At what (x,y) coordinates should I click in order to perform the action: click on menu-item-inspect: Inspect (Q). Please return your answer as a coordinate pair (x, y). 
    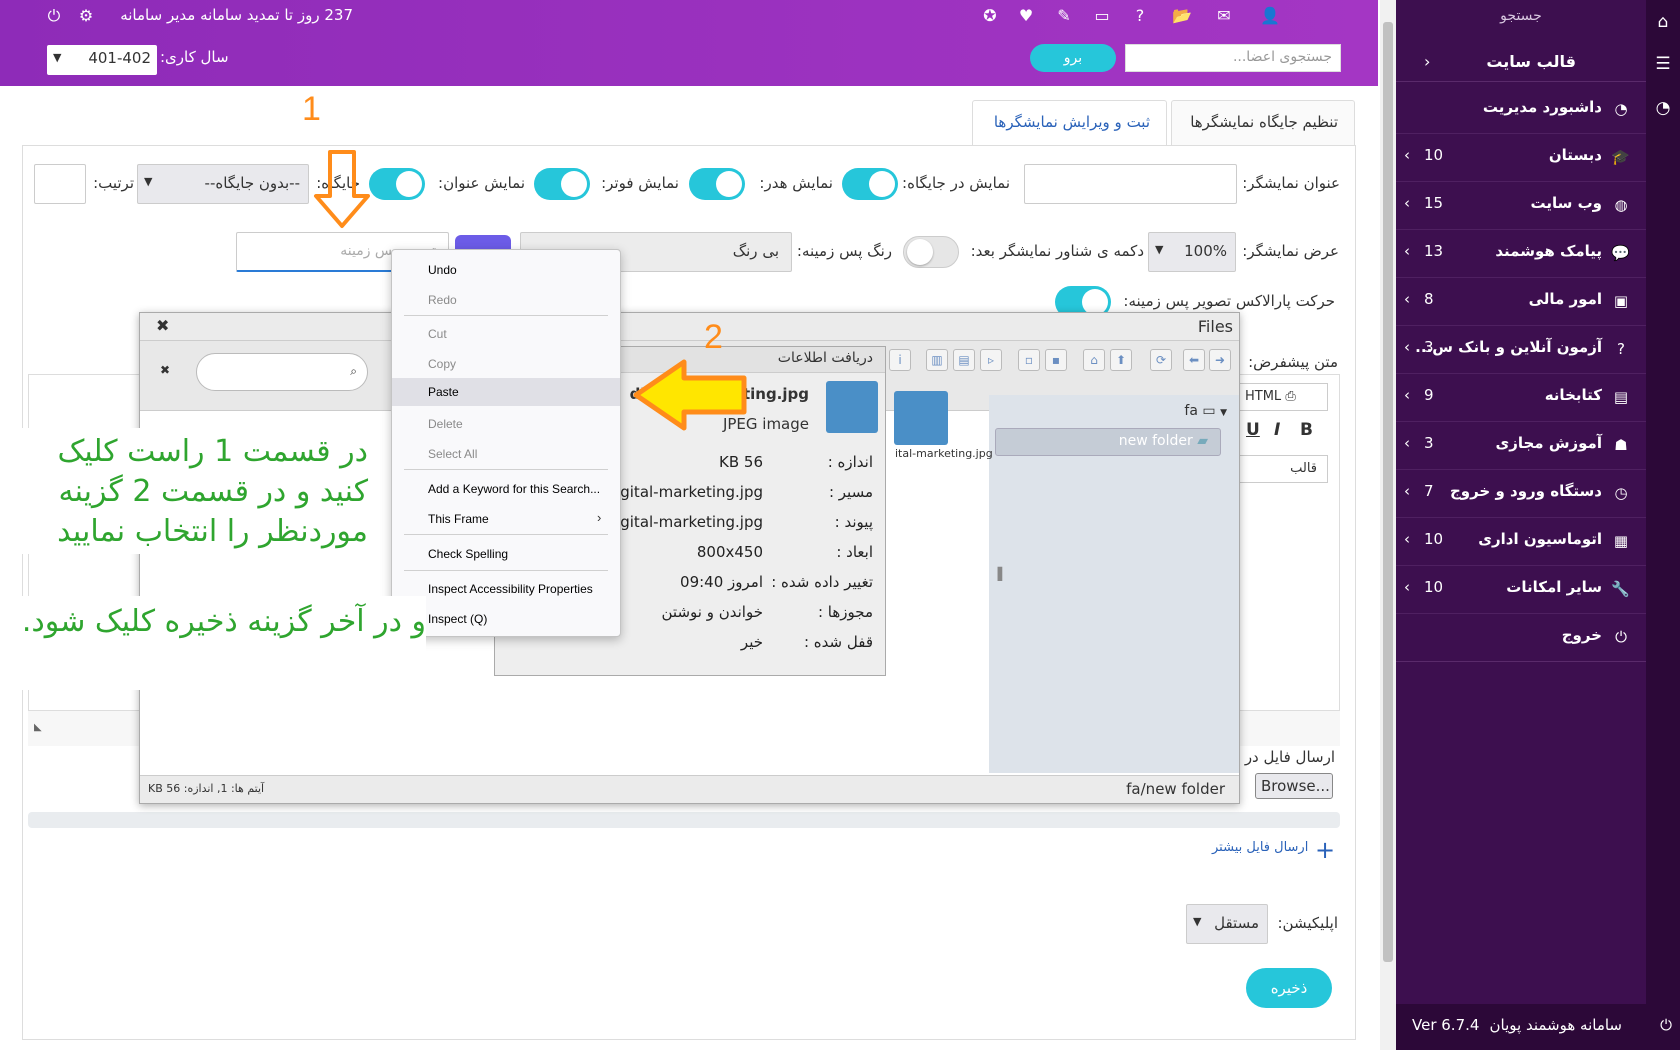
    Looking at the image, I should click on (506, 619).